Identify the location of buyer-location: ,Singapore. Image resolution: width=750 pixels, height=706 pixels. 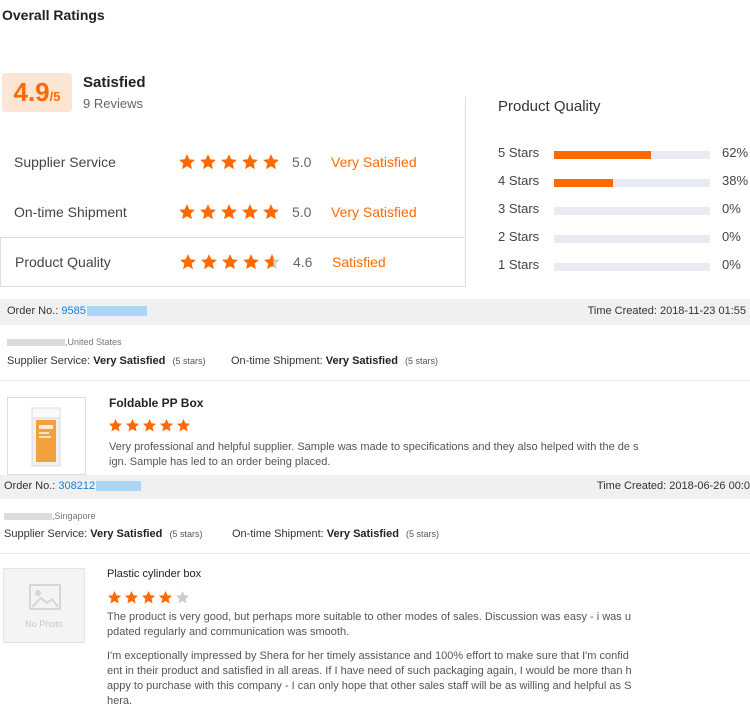
(50, 516).